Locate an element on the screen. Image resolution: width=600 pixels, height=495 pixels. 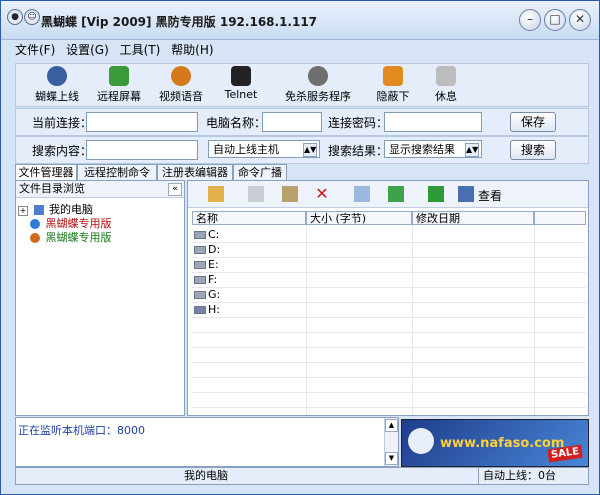
window-title: 黑蝴蝶 [Vip 2009] 黑防专用版 192.168.1.117 is located at coordinates (179, 22).